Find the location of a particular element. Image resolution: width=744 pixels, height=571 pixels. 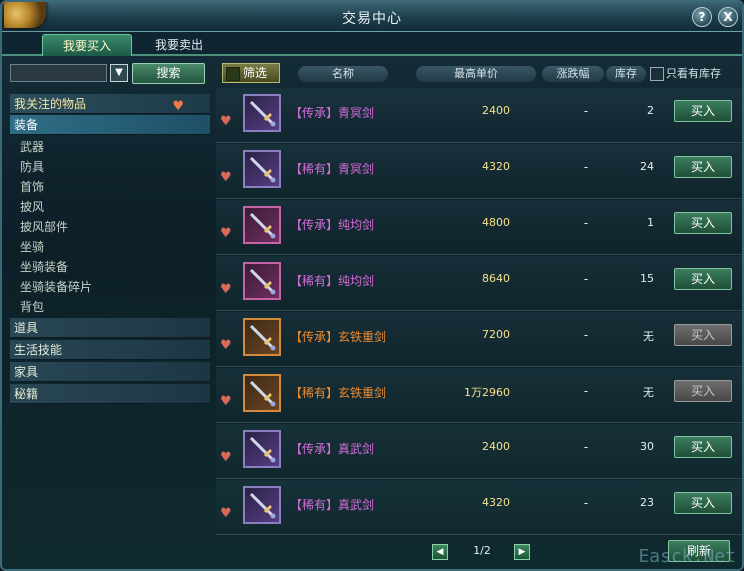

sidebar-subitem-bag: 背包 is located at coordinates (32, 307).